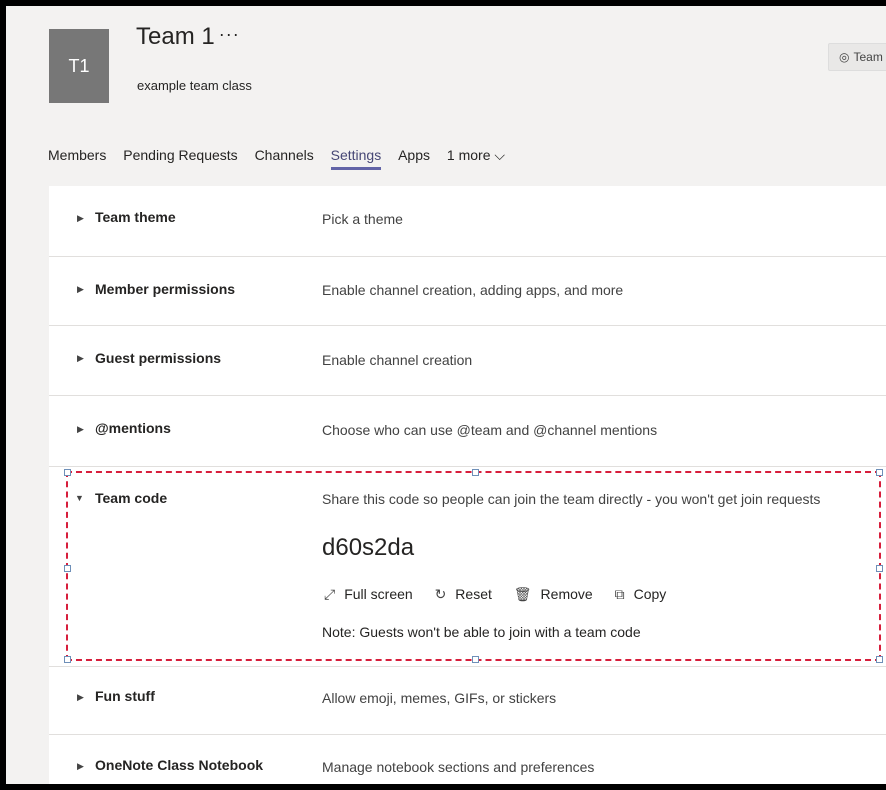 The height and width of the screenshot is (790, 886). Describe the element at coordinates (467, 221) in the screenshot. I see `setting-row-team-theme: ▶ Team theme Pick a theme` at that location.